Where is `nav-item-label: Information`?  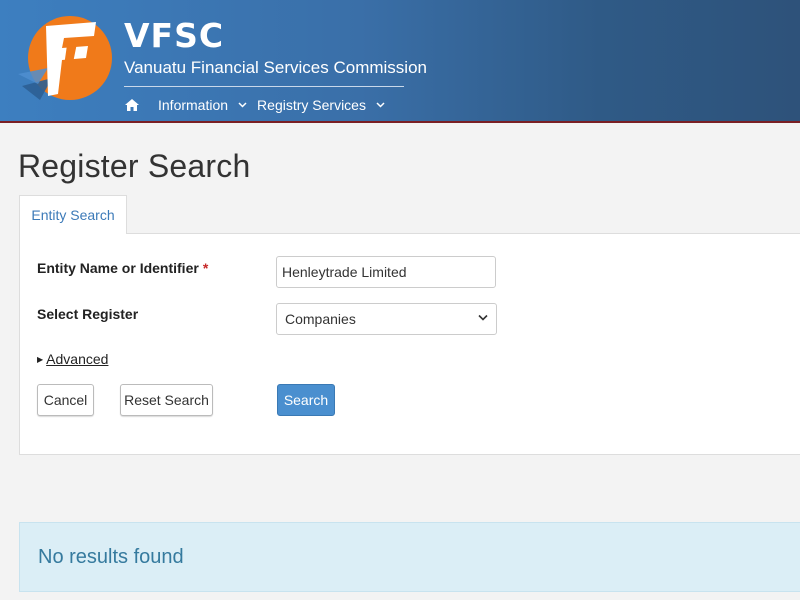
nav-item-label: Information is located at coordinates (193, 105).